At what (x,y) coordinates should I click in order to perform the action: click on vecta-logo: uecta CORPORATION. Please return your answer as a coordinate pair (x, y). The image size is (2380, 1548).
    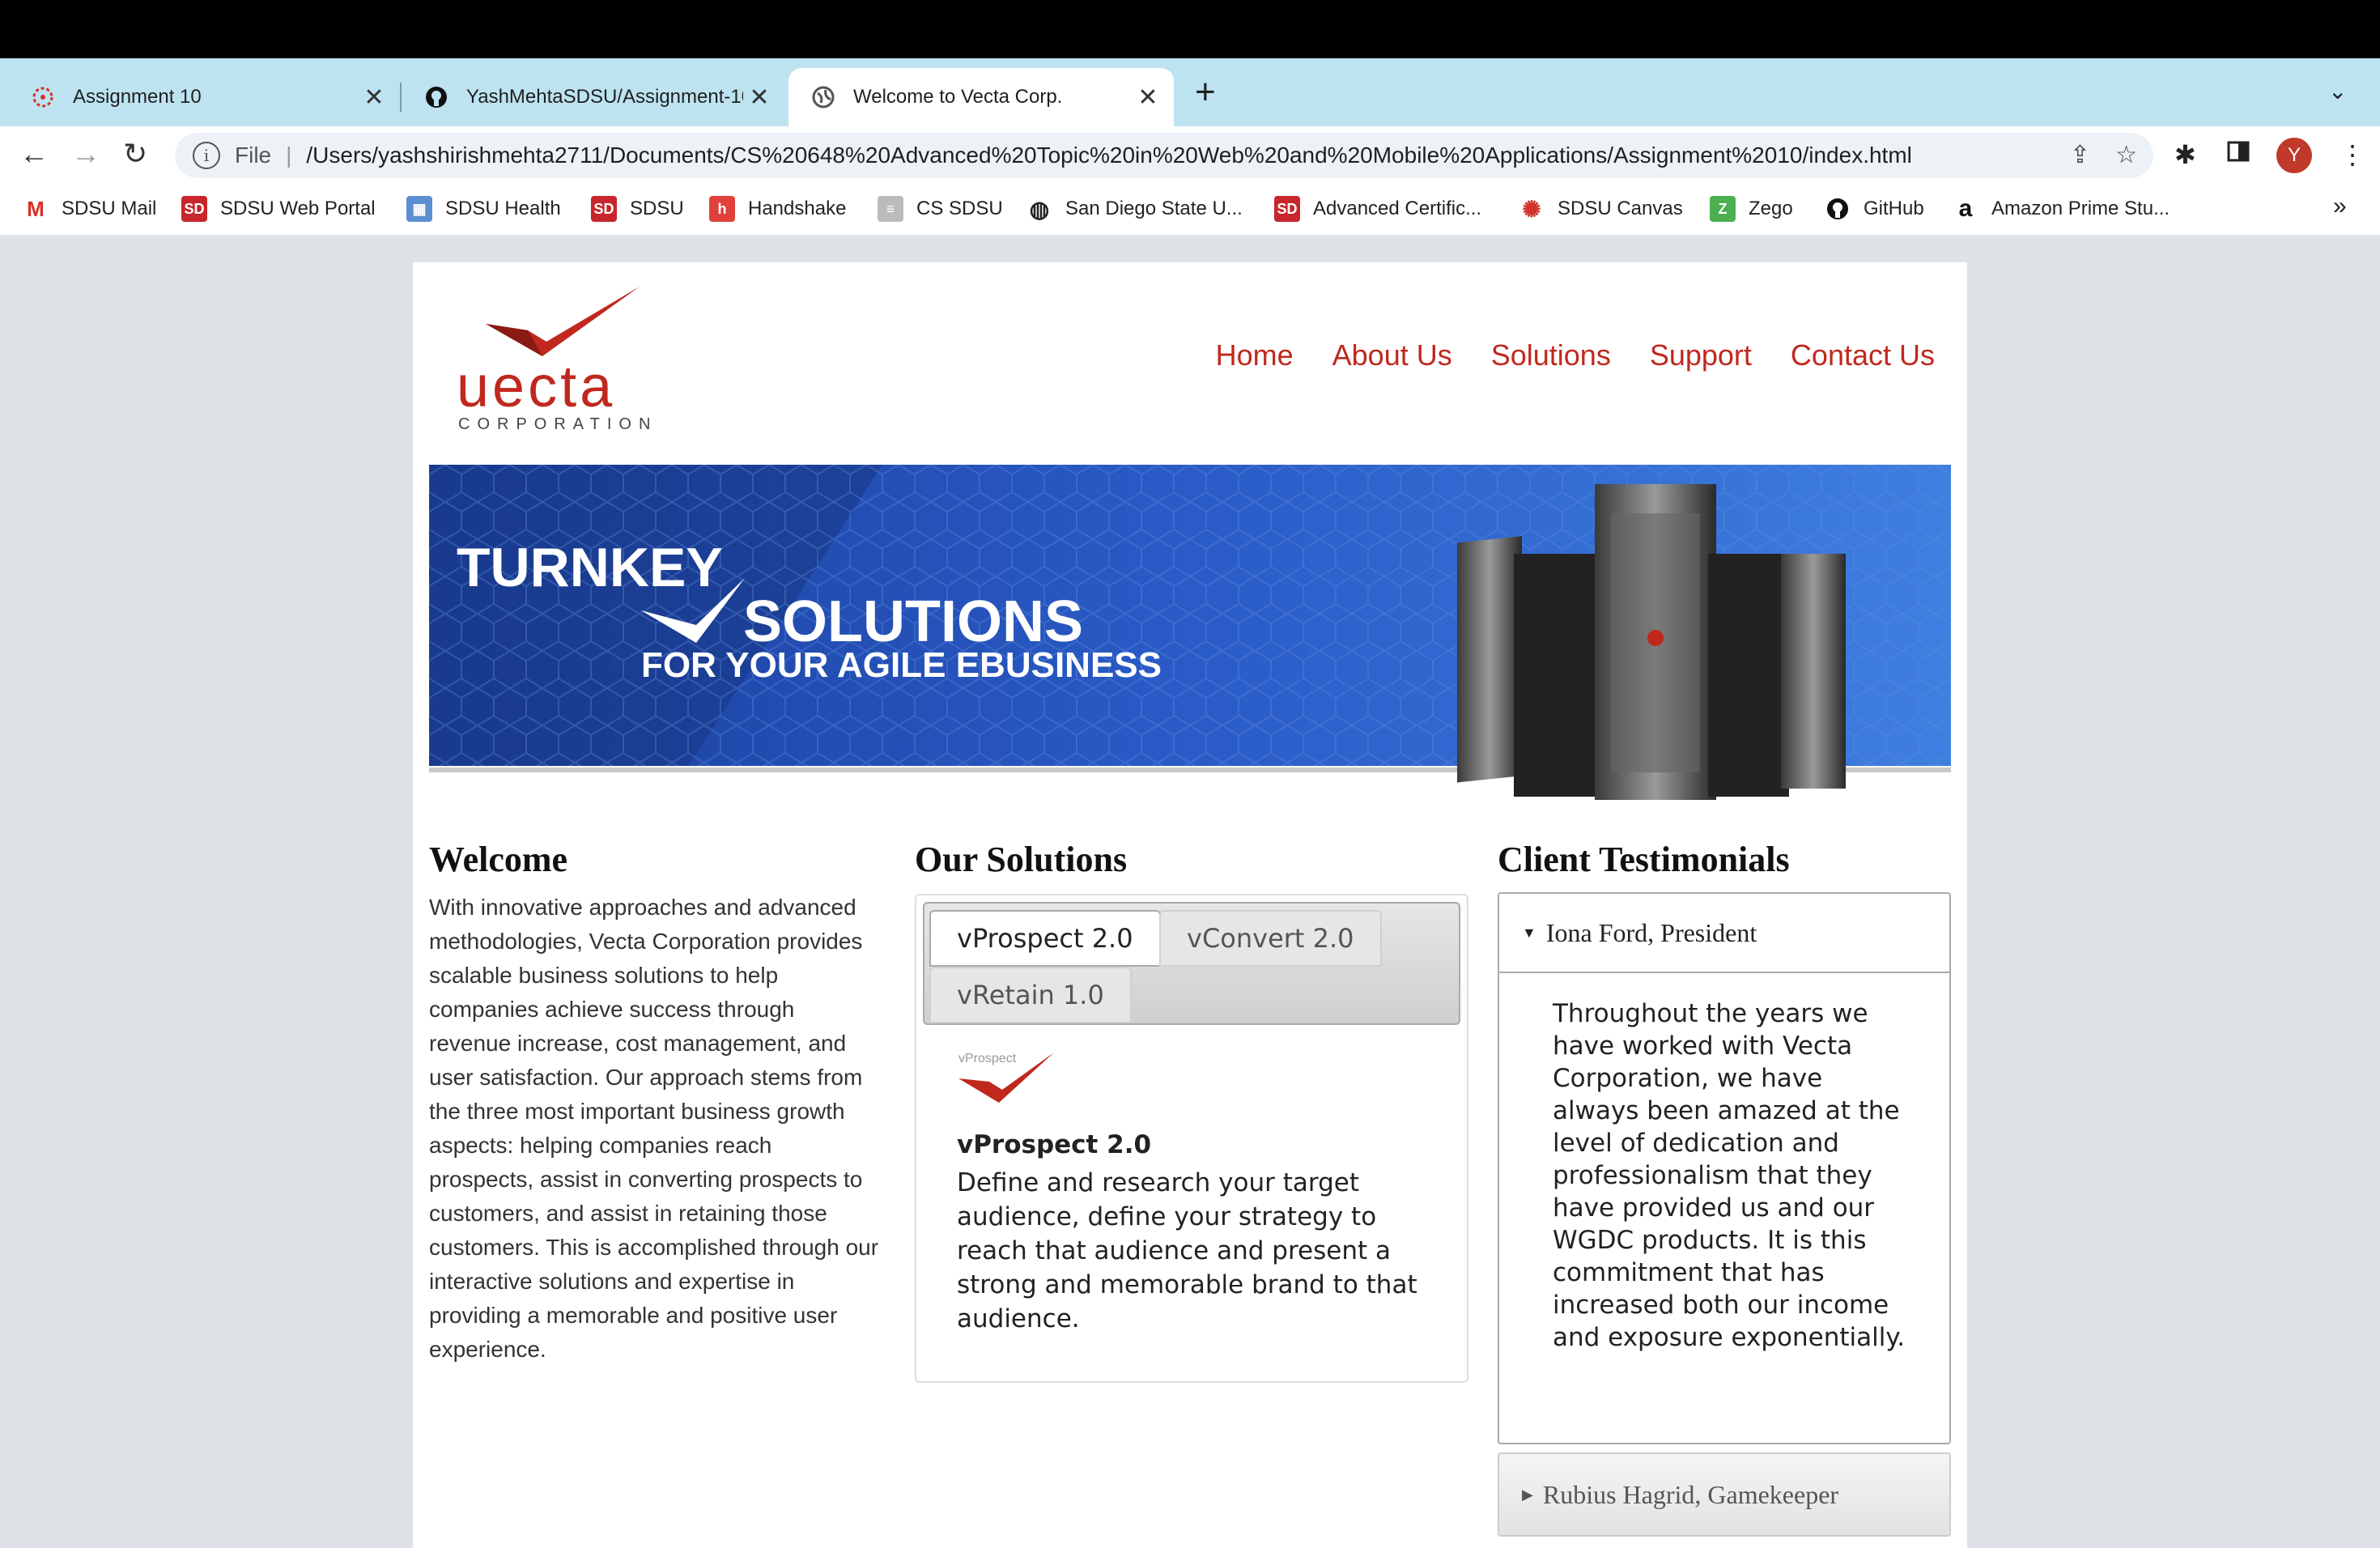
    Looking at the image, I should click on (559, 358).